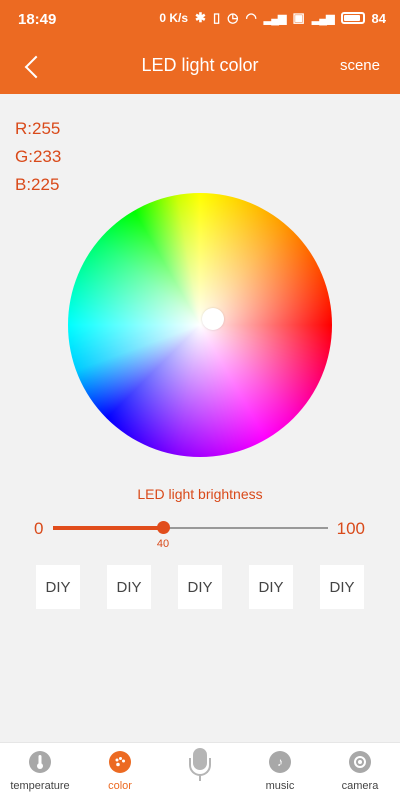  I want to click on brightness-slider-fill, so click(108, 528).